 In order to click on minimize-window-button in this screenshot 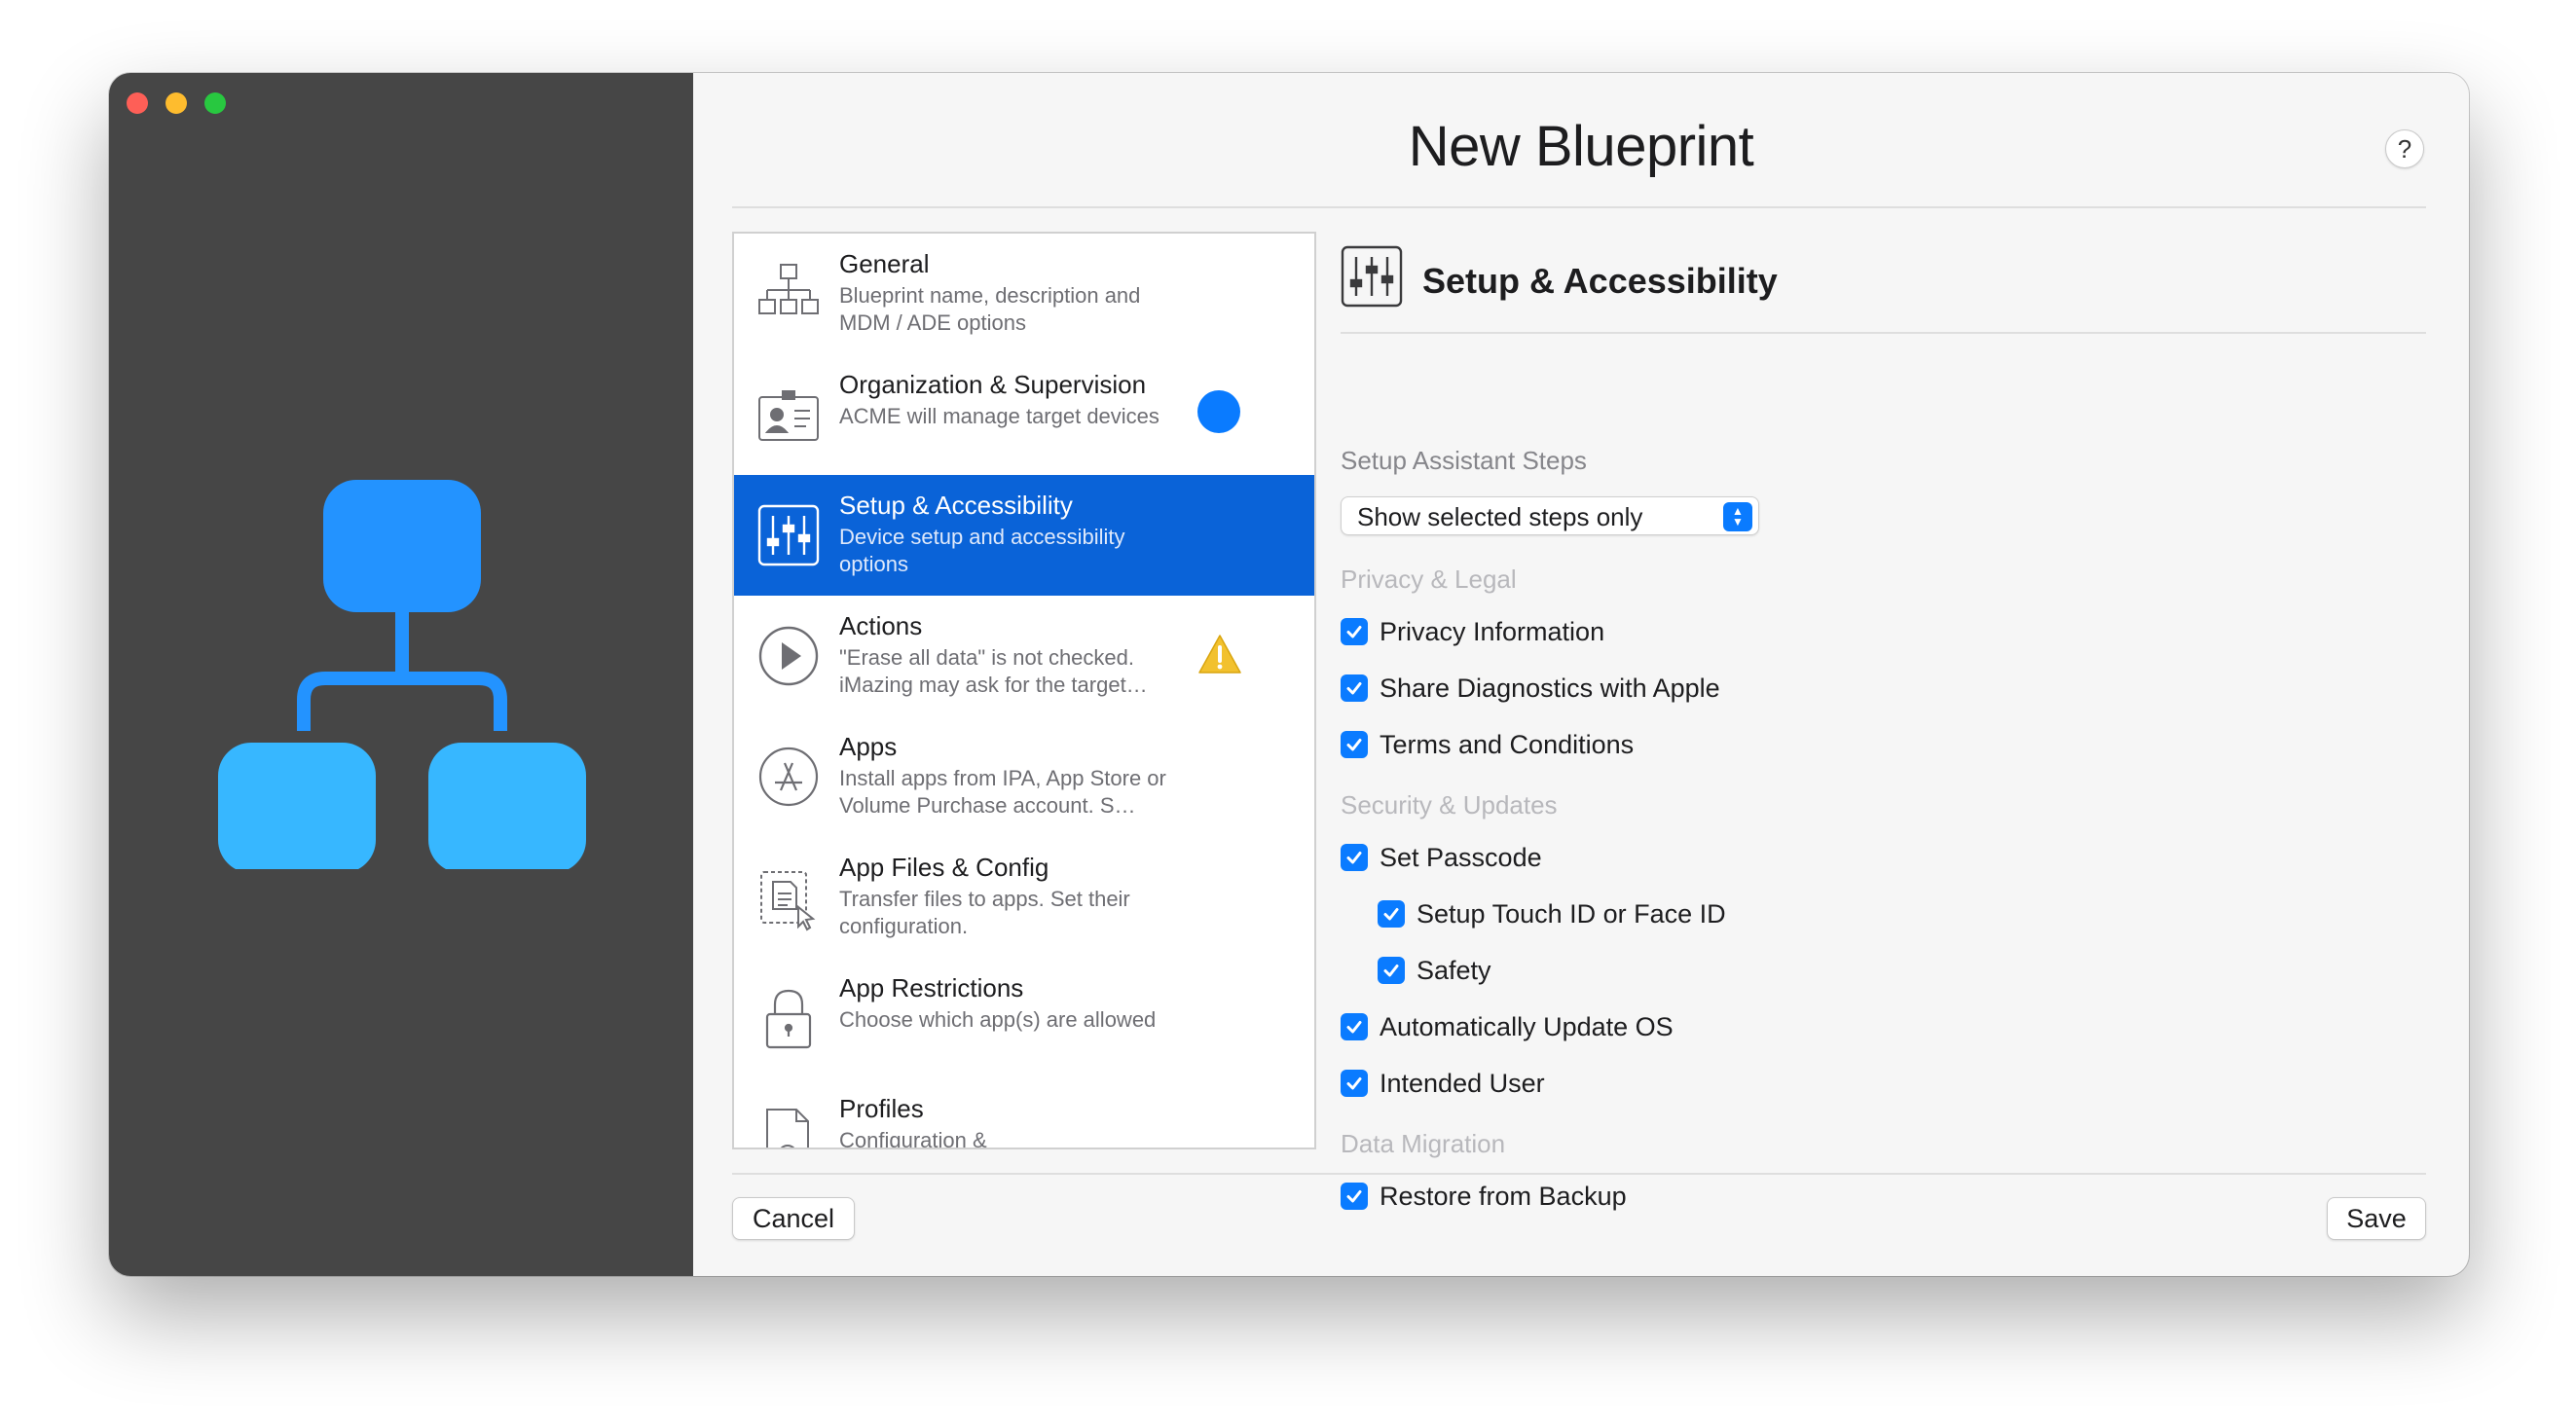, I will do `click(176, 103)`.